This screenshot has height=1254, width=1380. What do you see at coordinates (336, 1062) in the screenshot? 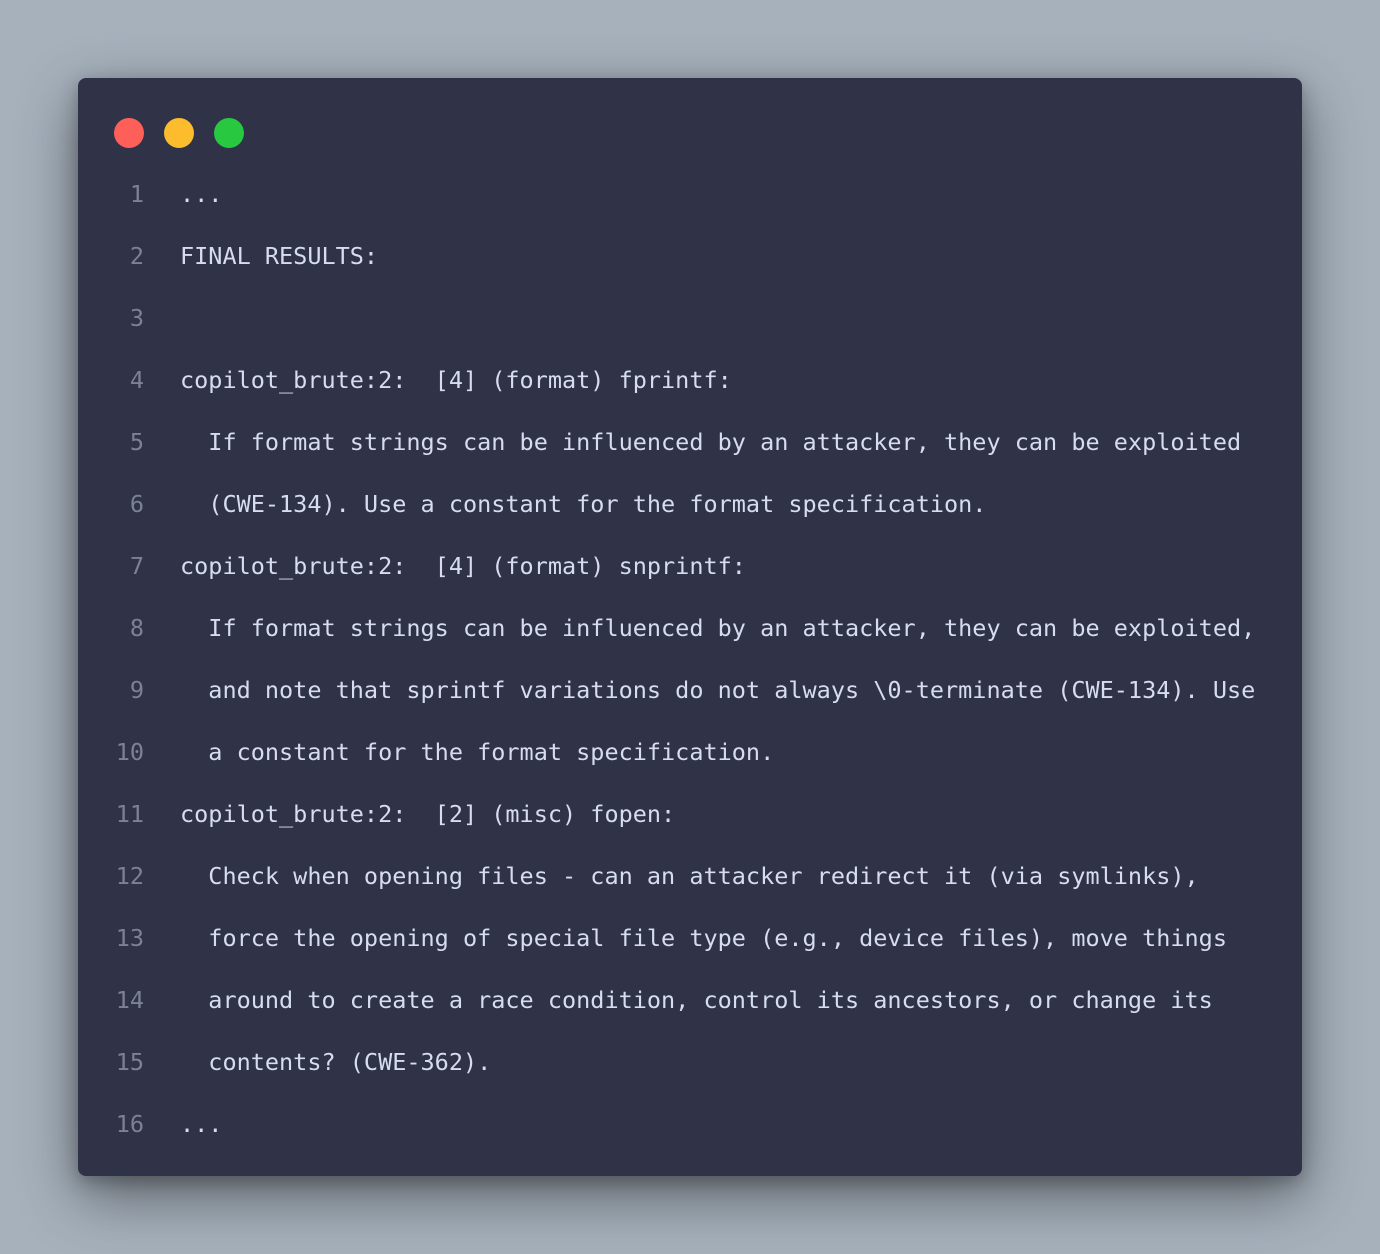
I see `line-text: contents? (CWE-362).` at bounding box center [336, 1062].